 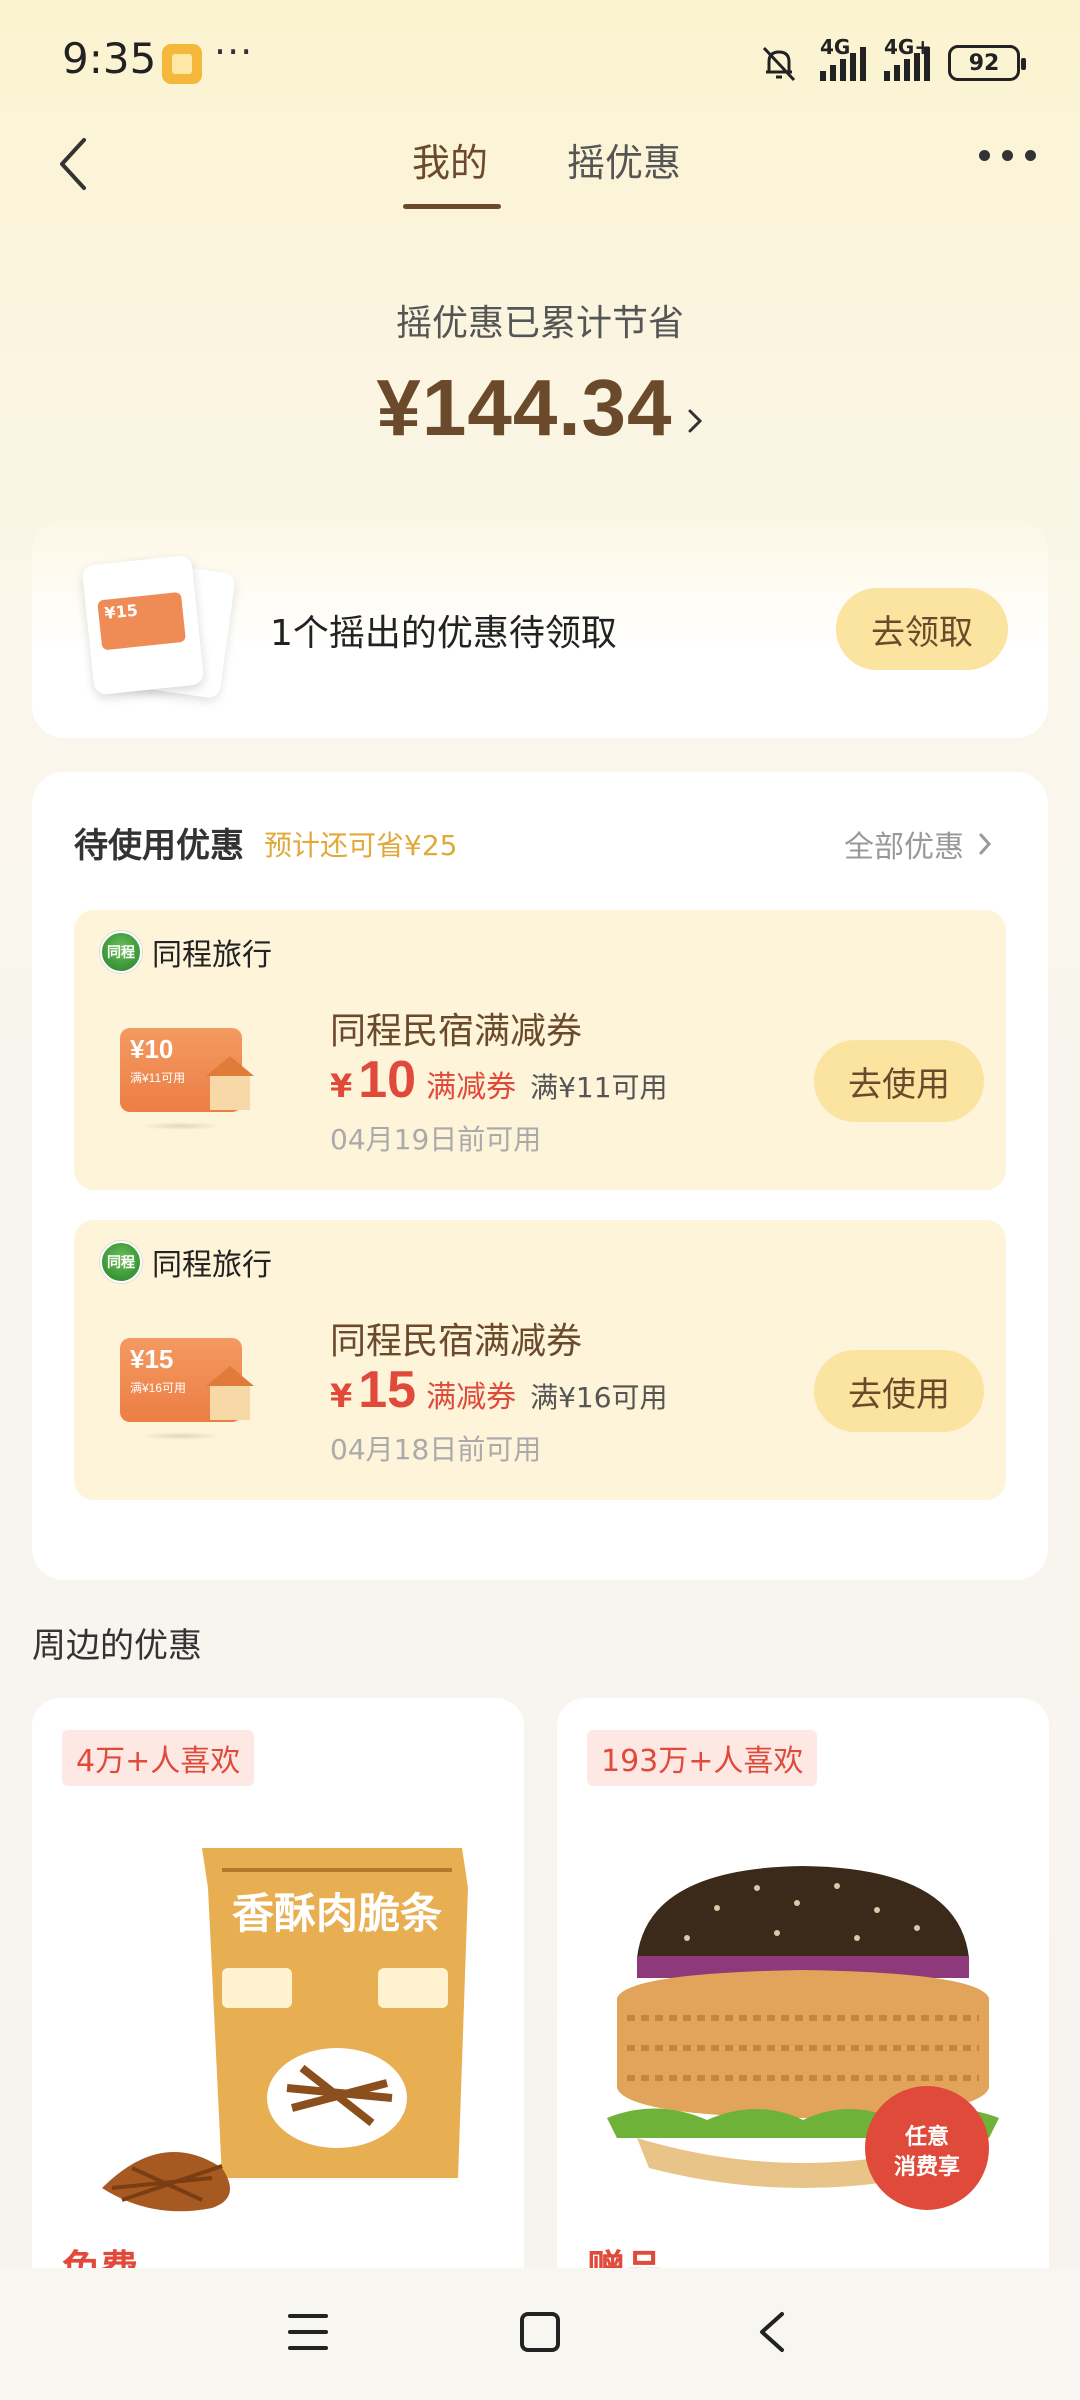 What do you see at coordinates (1007, 155) in the screenshot?
I see `more-options-icon` at bounding box center [1007, 155].